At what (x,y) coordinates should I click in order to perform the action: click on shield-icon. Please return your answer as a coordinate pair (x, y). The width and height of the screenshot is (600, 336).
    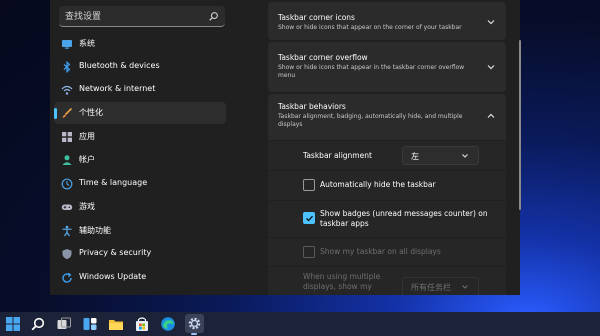
    Looking at the image, I should click on (67, 254).